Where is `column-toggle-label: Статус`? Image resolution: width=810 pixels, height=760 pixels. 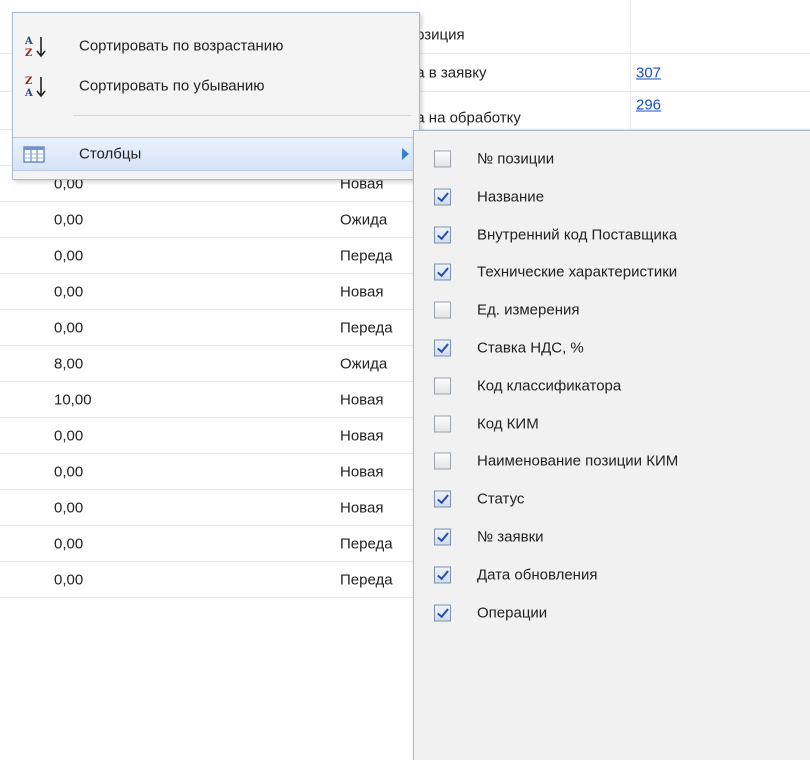 column-toggle-label: Статус is located at coordinates (501, 499).